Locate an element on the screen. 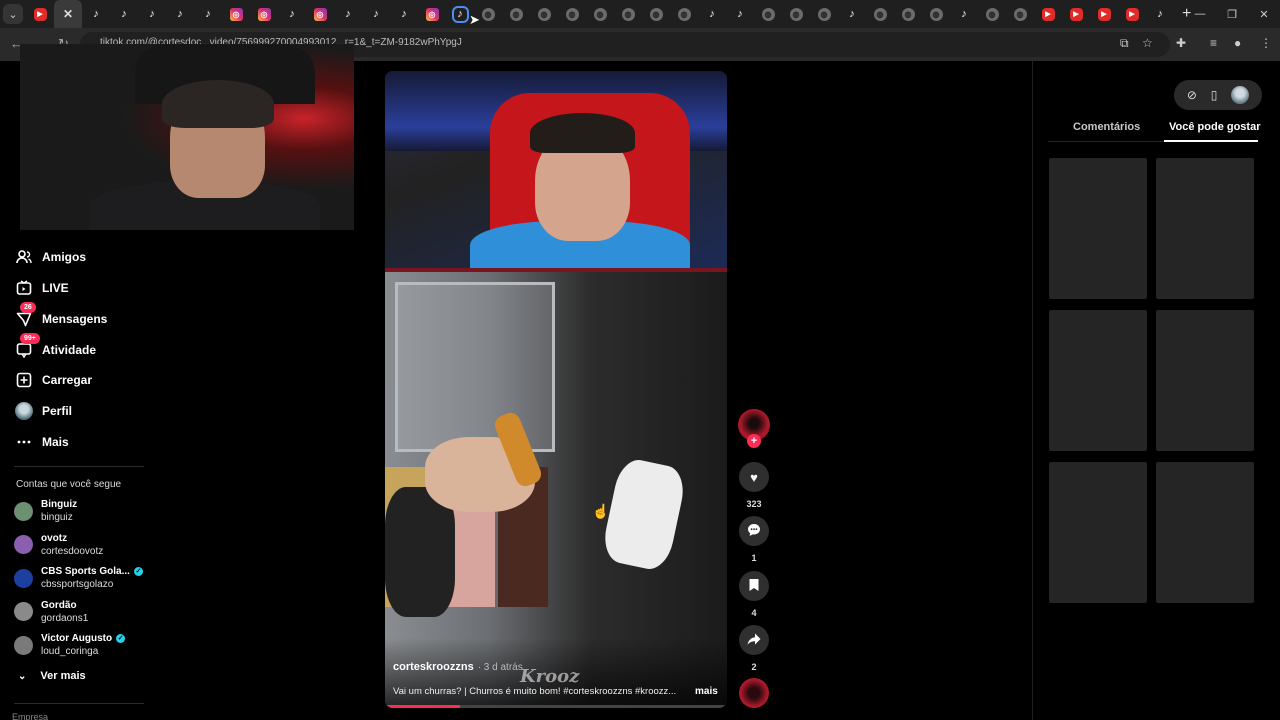 The image size is (1280, 720). browser-tab: ✕ is located at coordinates (68, 14).